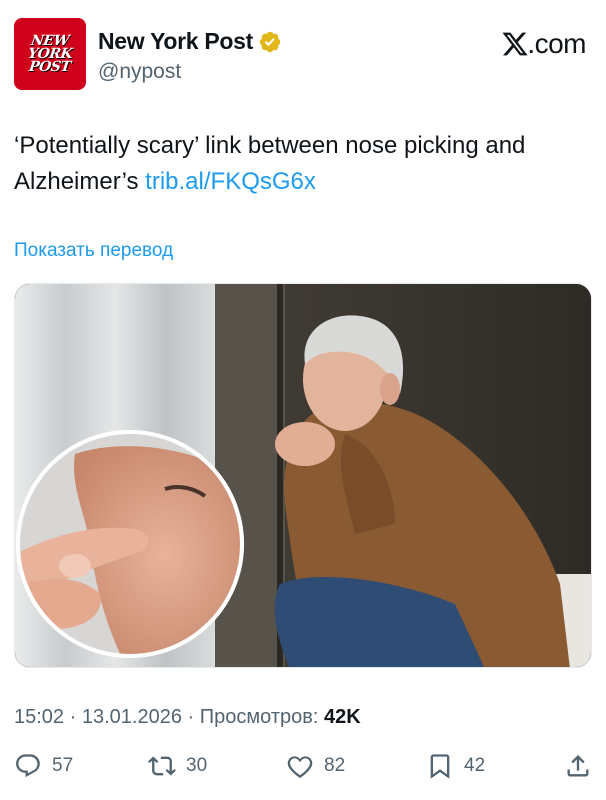  Describe the element at coordinates (475, 765) in the screenshot. I see `bookmark-count: 42` at that location.